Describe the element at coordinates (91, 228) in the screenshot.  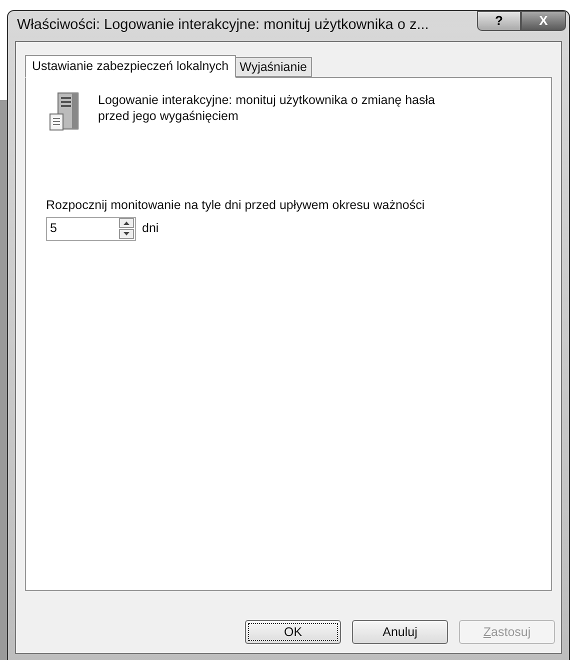
I see `days-spinbox: 5` at that location.